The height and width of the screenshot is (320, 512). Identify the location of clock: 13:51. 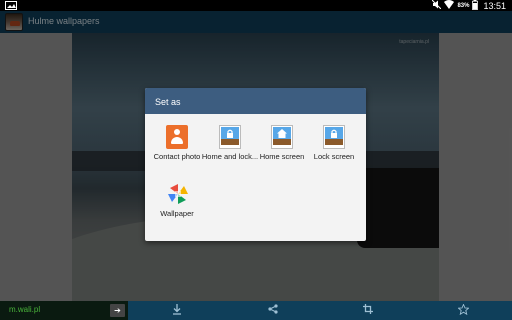
(494, 5).